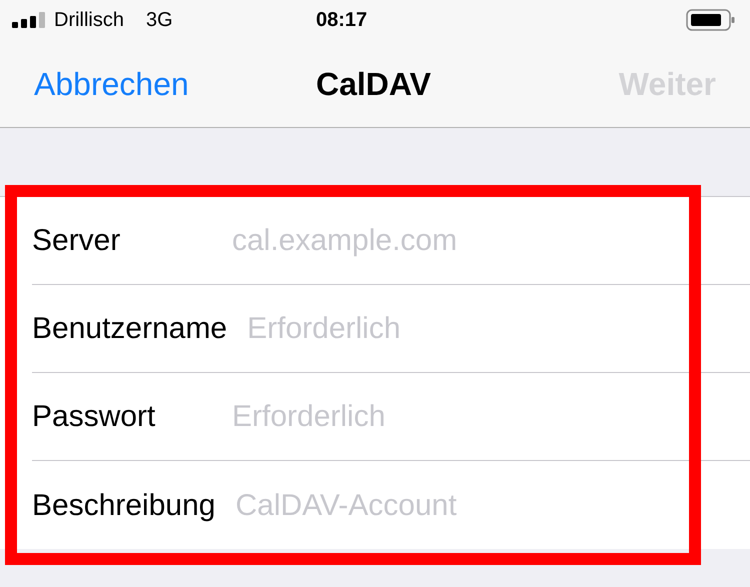  I want to click on input-field: cal.example.com, so click(471, 240).